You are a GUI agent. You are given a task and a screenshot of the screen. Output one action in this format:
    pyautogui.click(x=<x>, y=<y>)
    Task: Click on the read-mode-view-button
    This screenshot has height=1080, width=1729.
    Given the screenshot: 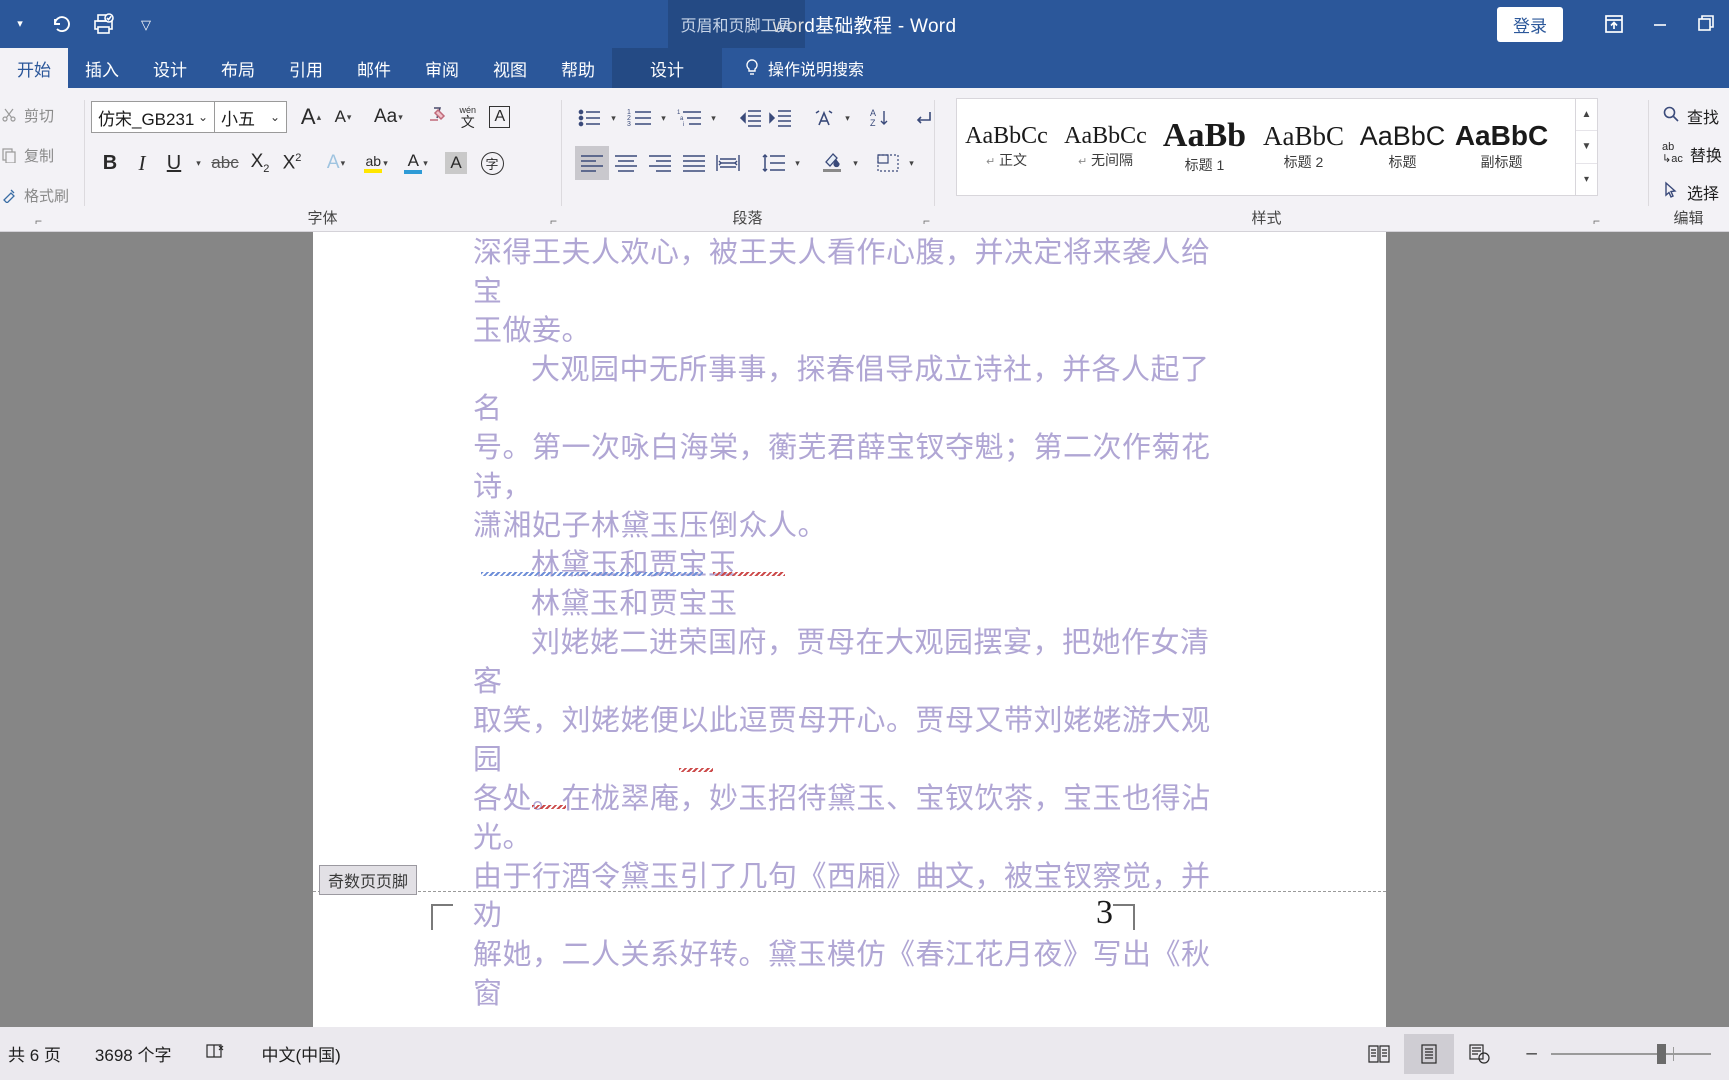 What is the action you would take?
    pyautogui.click(x=1379, y=1054)
    